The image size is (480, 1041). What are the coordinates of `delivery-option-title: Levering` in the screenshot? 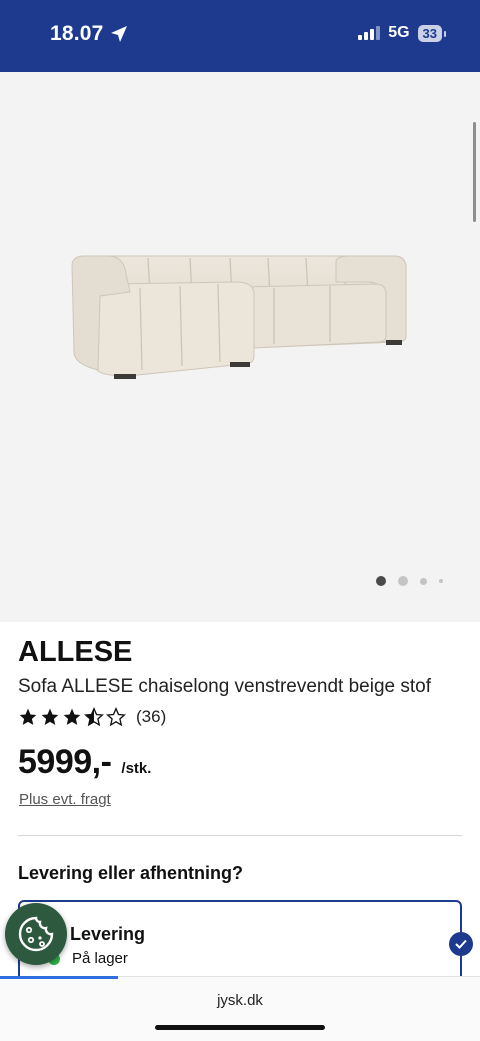 It's located at (108, 934).